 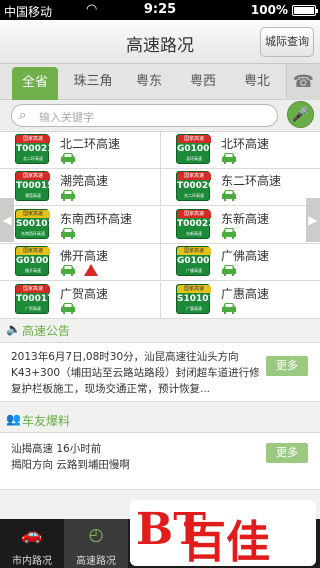 I want to click on road-cell: 国家高速 T00020 东二环高速 东二环高速, so click(x=240, y=188).